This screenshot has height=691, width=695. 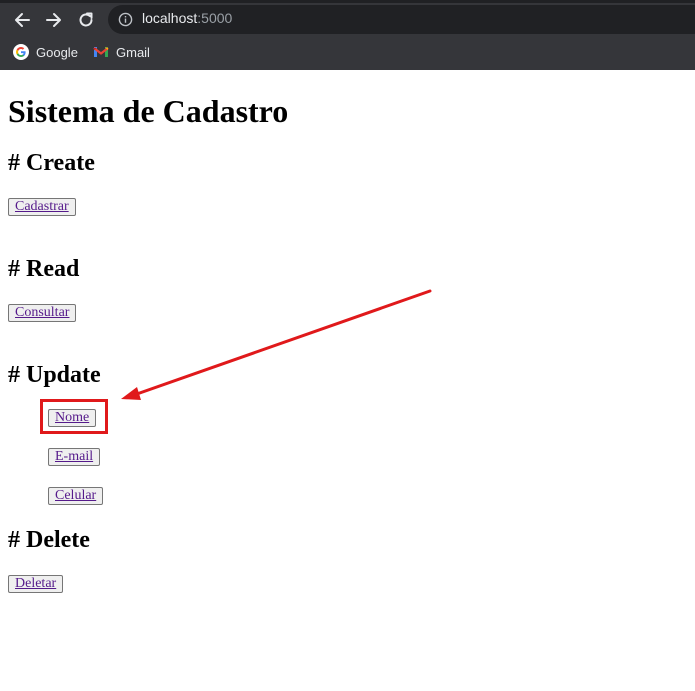 I want to click on url-text: localhost:5000, so click(x=187, y=18).